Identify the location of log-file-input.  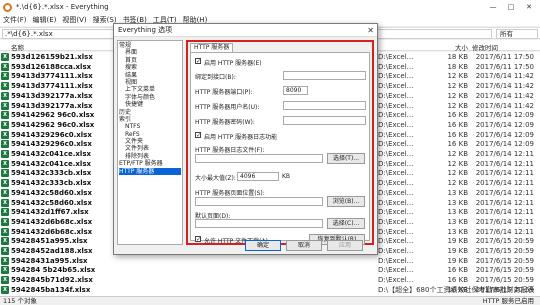
(259, 158).